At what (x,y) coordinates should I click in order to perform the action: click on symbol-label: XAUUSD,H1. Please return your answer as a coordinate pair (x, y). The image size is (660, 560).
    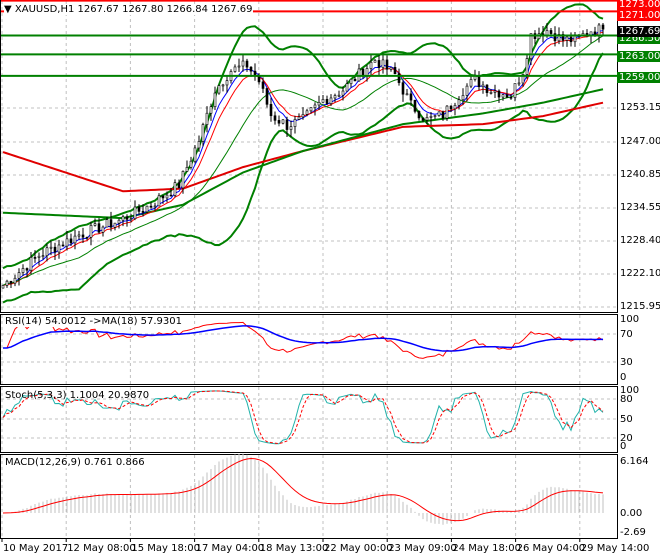
    Looking at the image, I should click on (44, 9).